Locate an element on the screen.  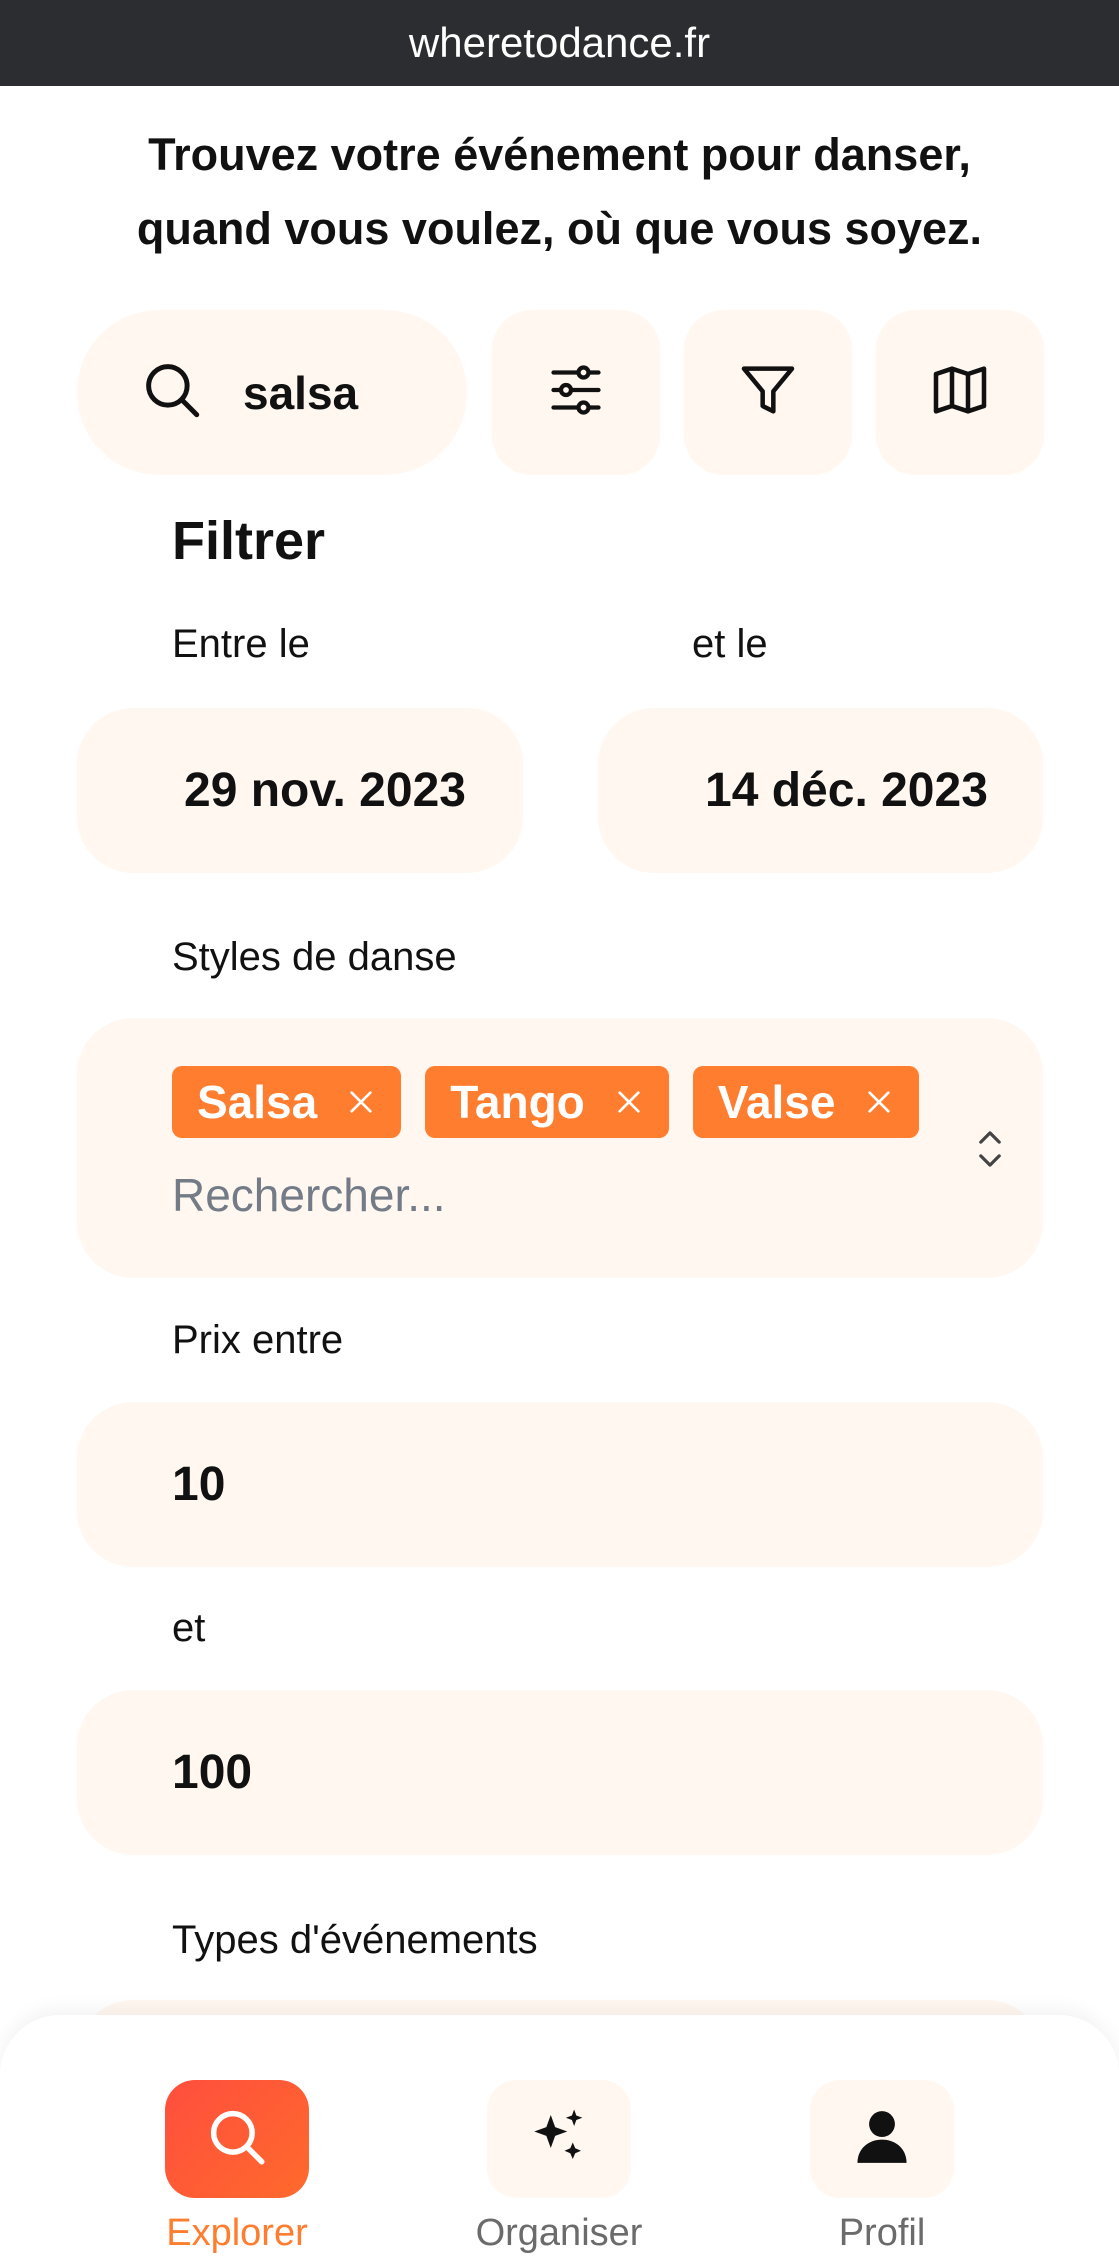
nav-explorer-button is located at coordinates (237, 2139).